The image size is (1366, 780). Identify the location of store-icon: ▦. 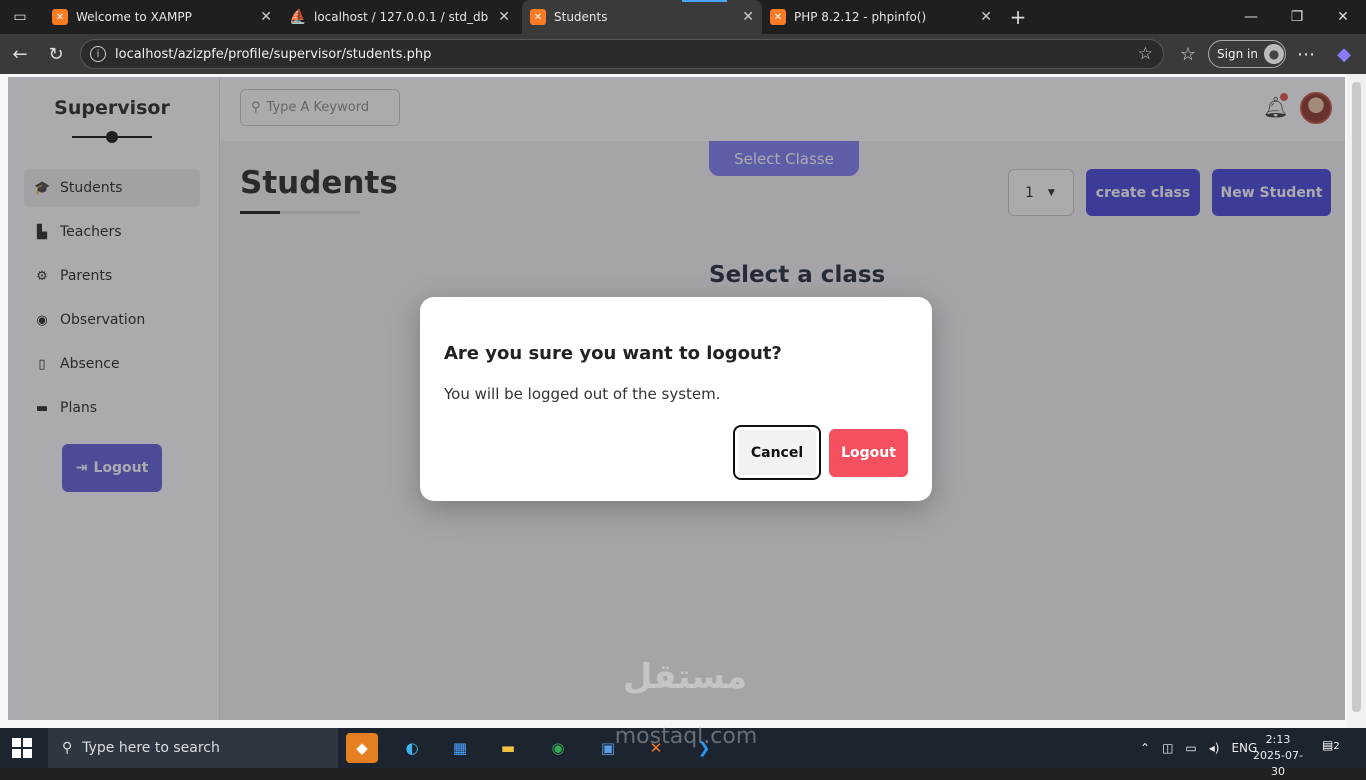
(460, 748).